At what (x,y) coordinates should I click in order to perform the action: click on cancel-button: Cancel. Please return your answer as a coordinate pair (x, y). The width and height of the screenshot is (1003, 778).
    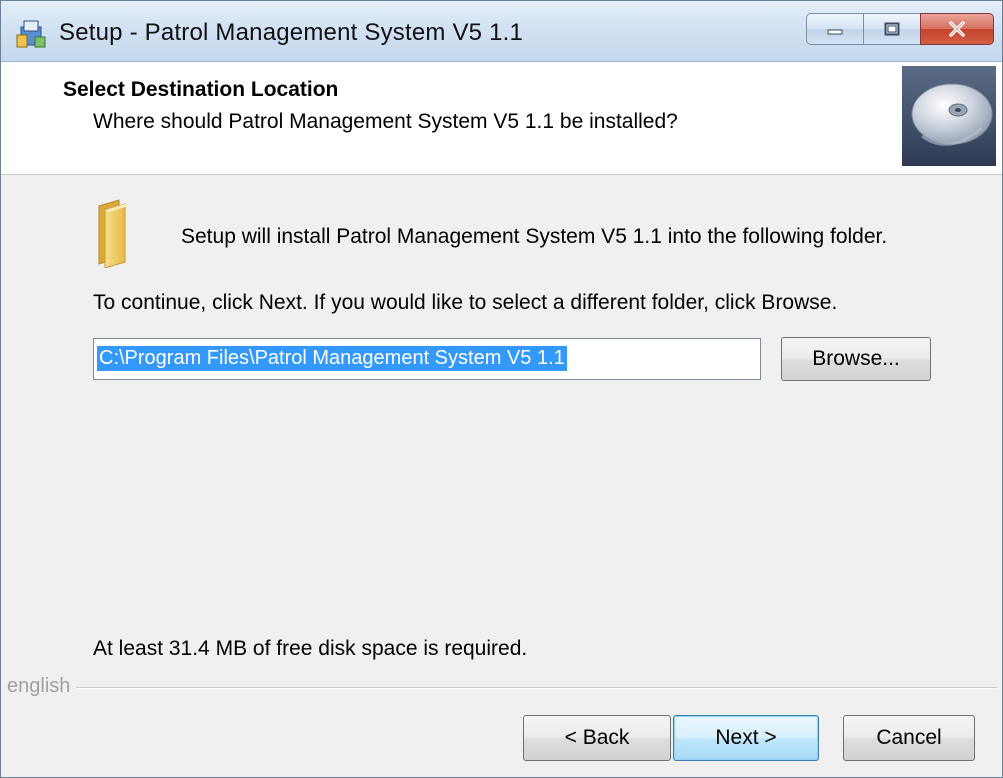
    Looking at the image, I should click on (909, 738).